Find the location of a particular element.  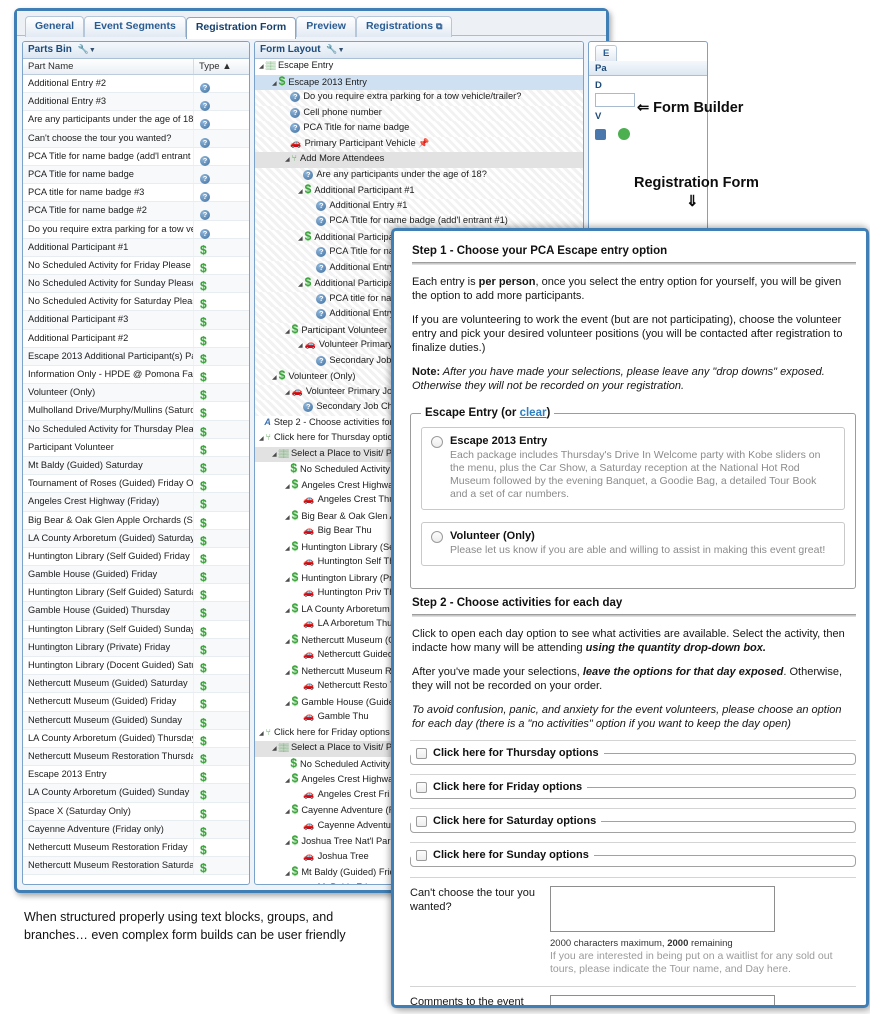

tree-node: ? Cell phone number is located at coordinates (419, 113).